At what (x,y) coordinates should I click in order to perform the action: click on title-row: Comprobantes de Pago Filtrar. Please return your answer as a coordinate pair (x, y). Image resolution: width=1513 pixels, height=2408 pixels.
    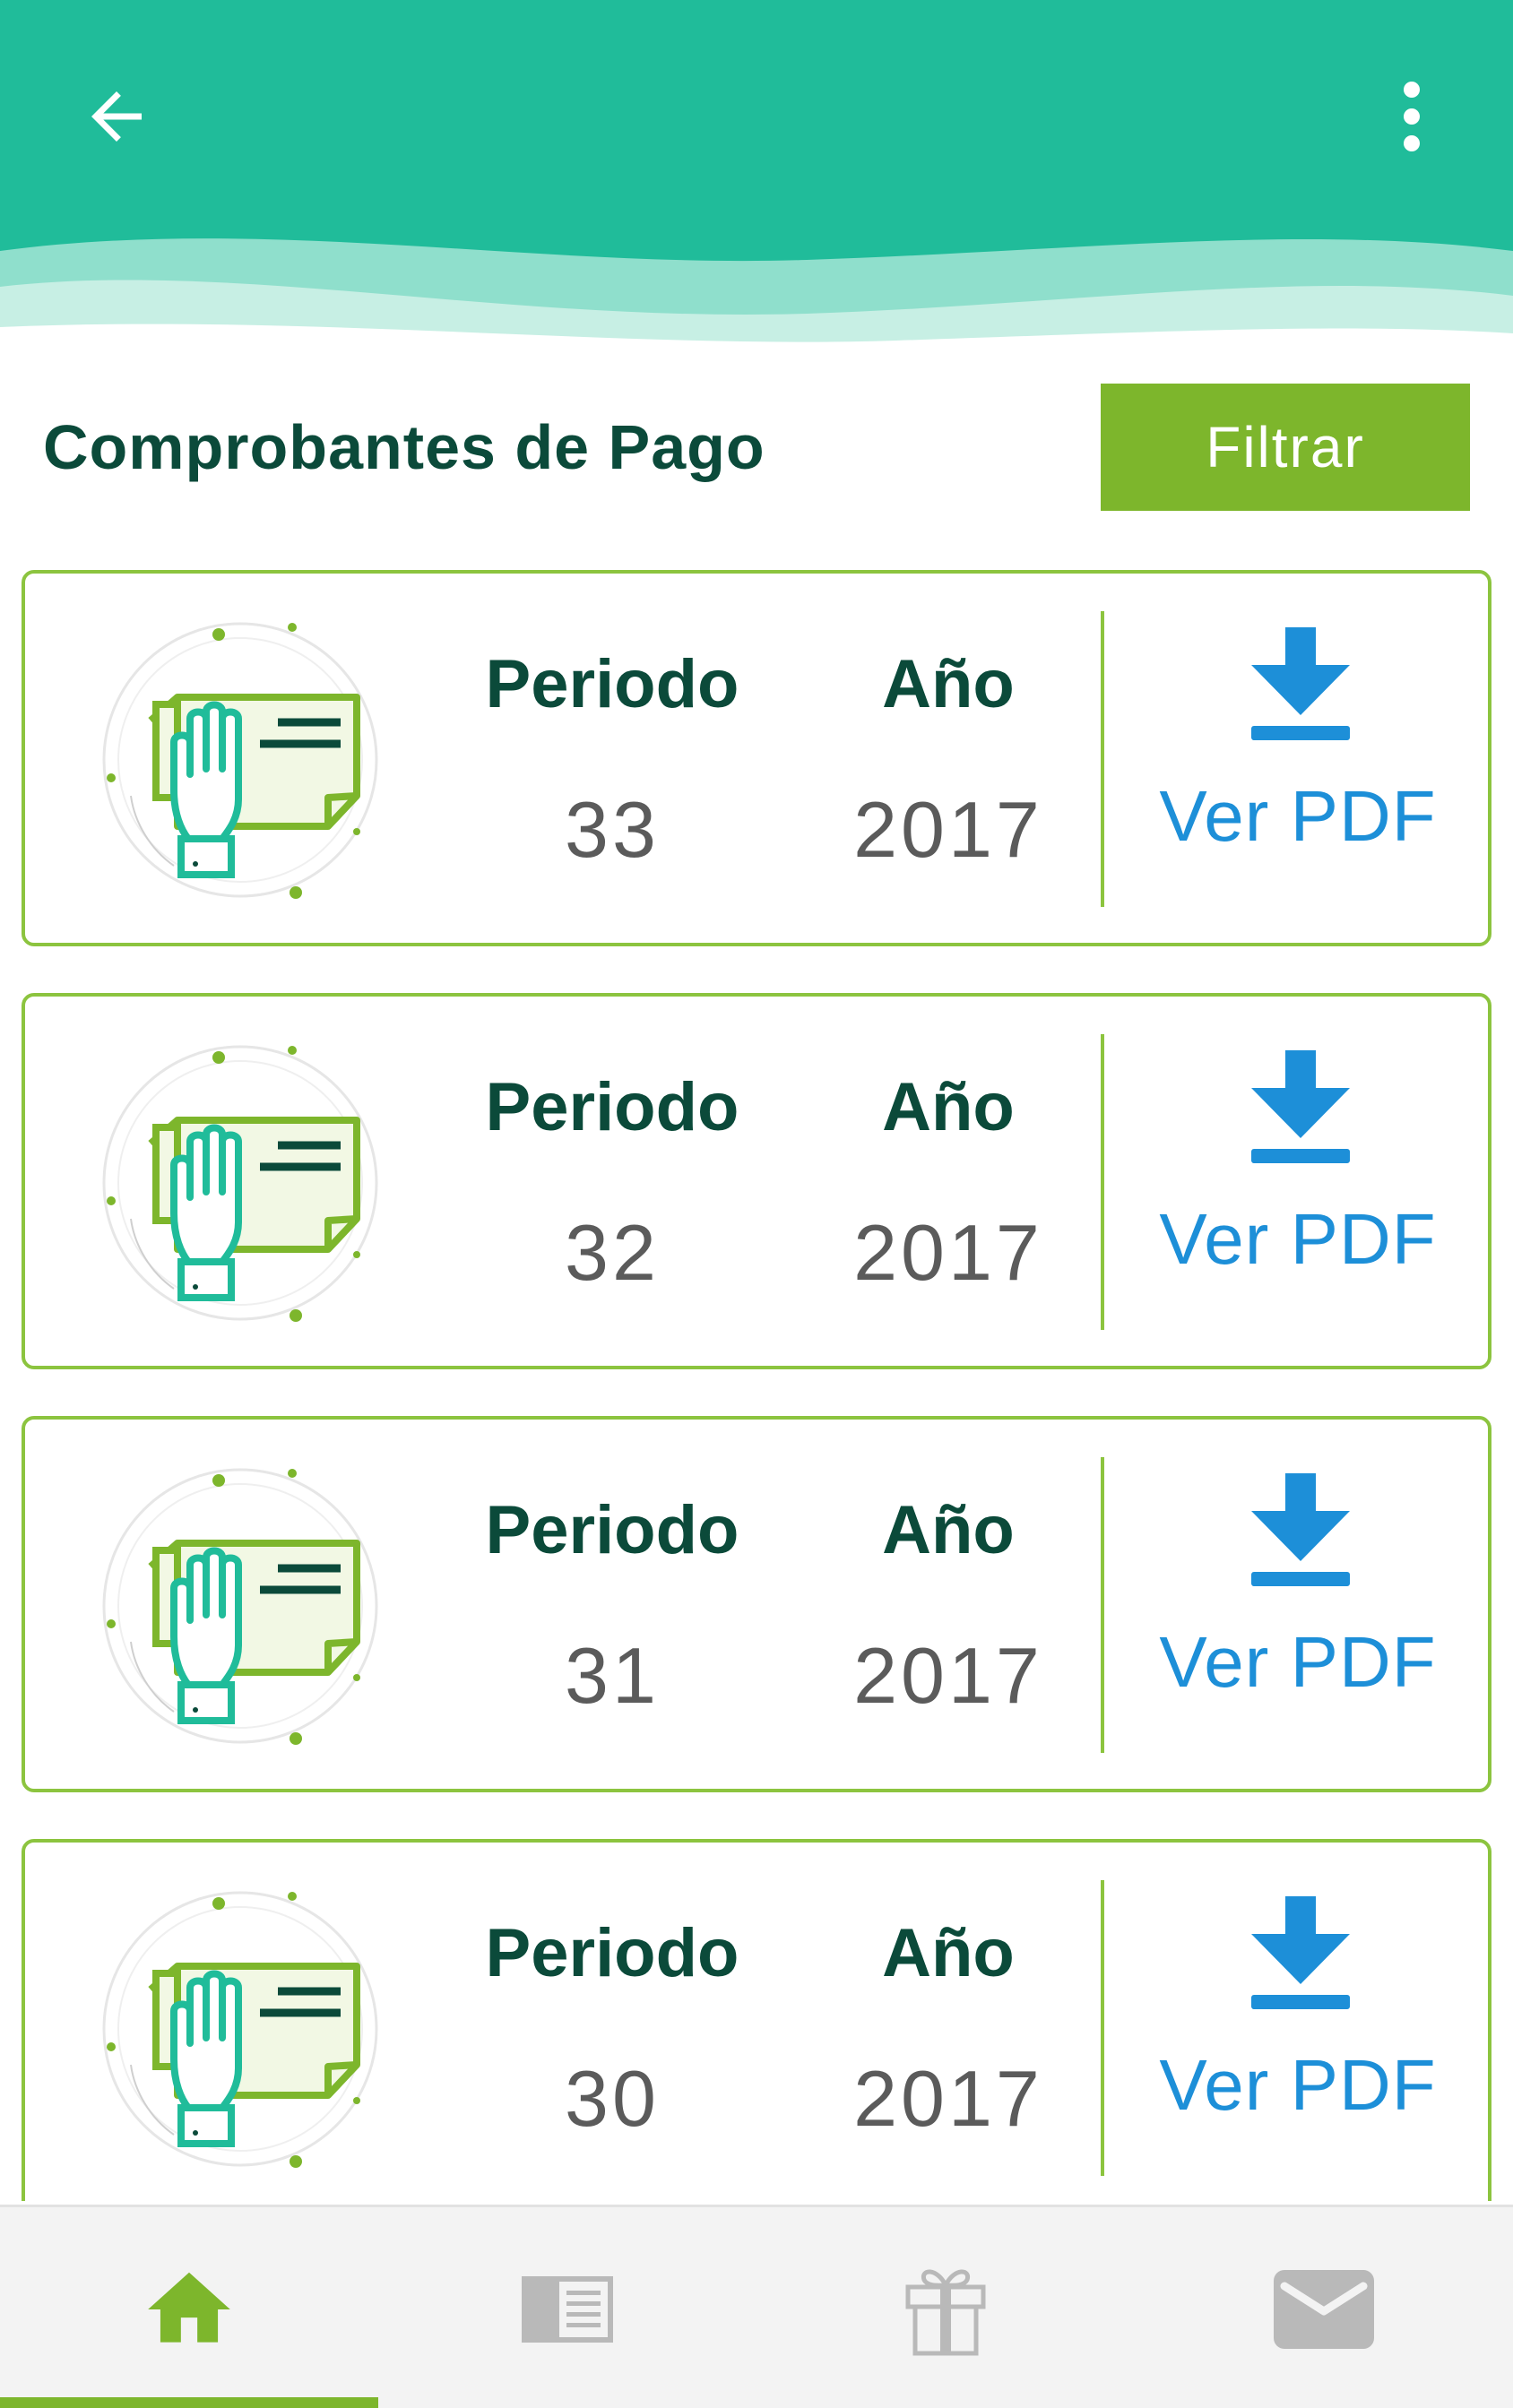
    Looking at the image, I should click on (756, 452).